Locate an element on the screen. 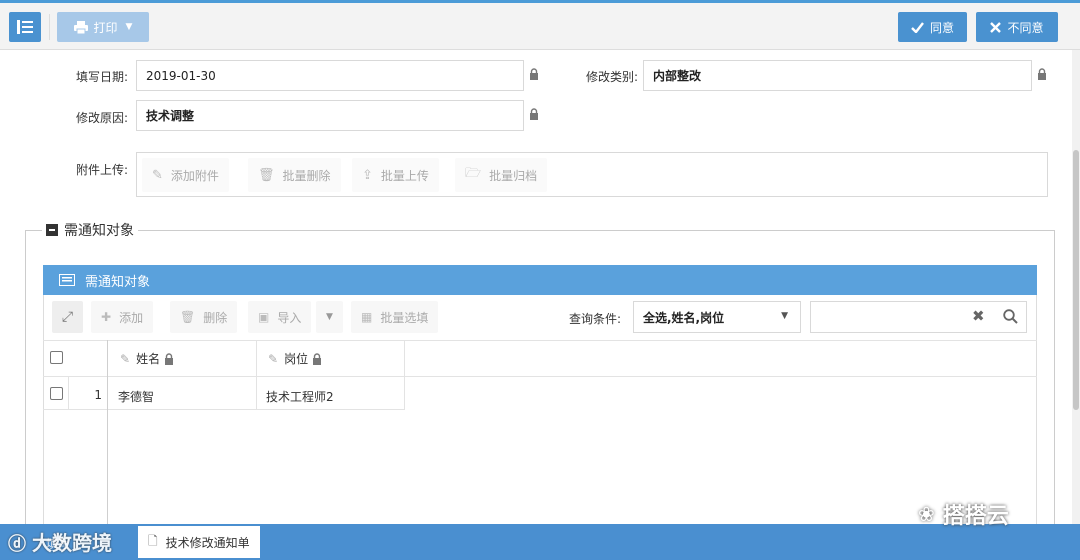  fill-date-label: 填写日期: is located at coordinates (101, 77).